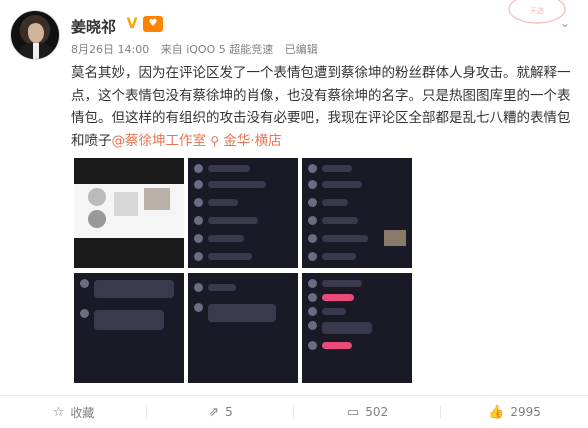 The image size is (588, 428). I want to click on location-icon: ⚲, so click(215, 140).